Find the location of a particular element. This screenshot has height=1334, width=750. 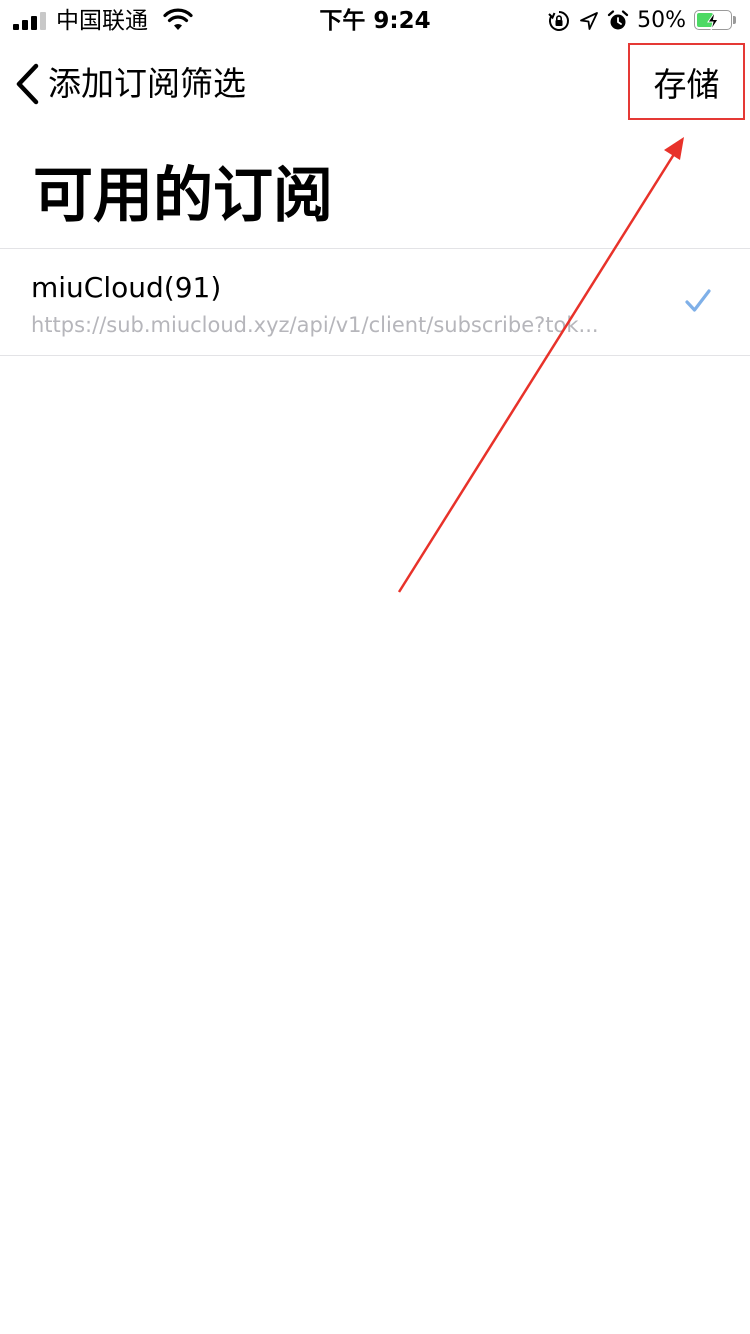

navigation-bar: 添加订阅筛选 存储 is located at coordinates (375, 84).